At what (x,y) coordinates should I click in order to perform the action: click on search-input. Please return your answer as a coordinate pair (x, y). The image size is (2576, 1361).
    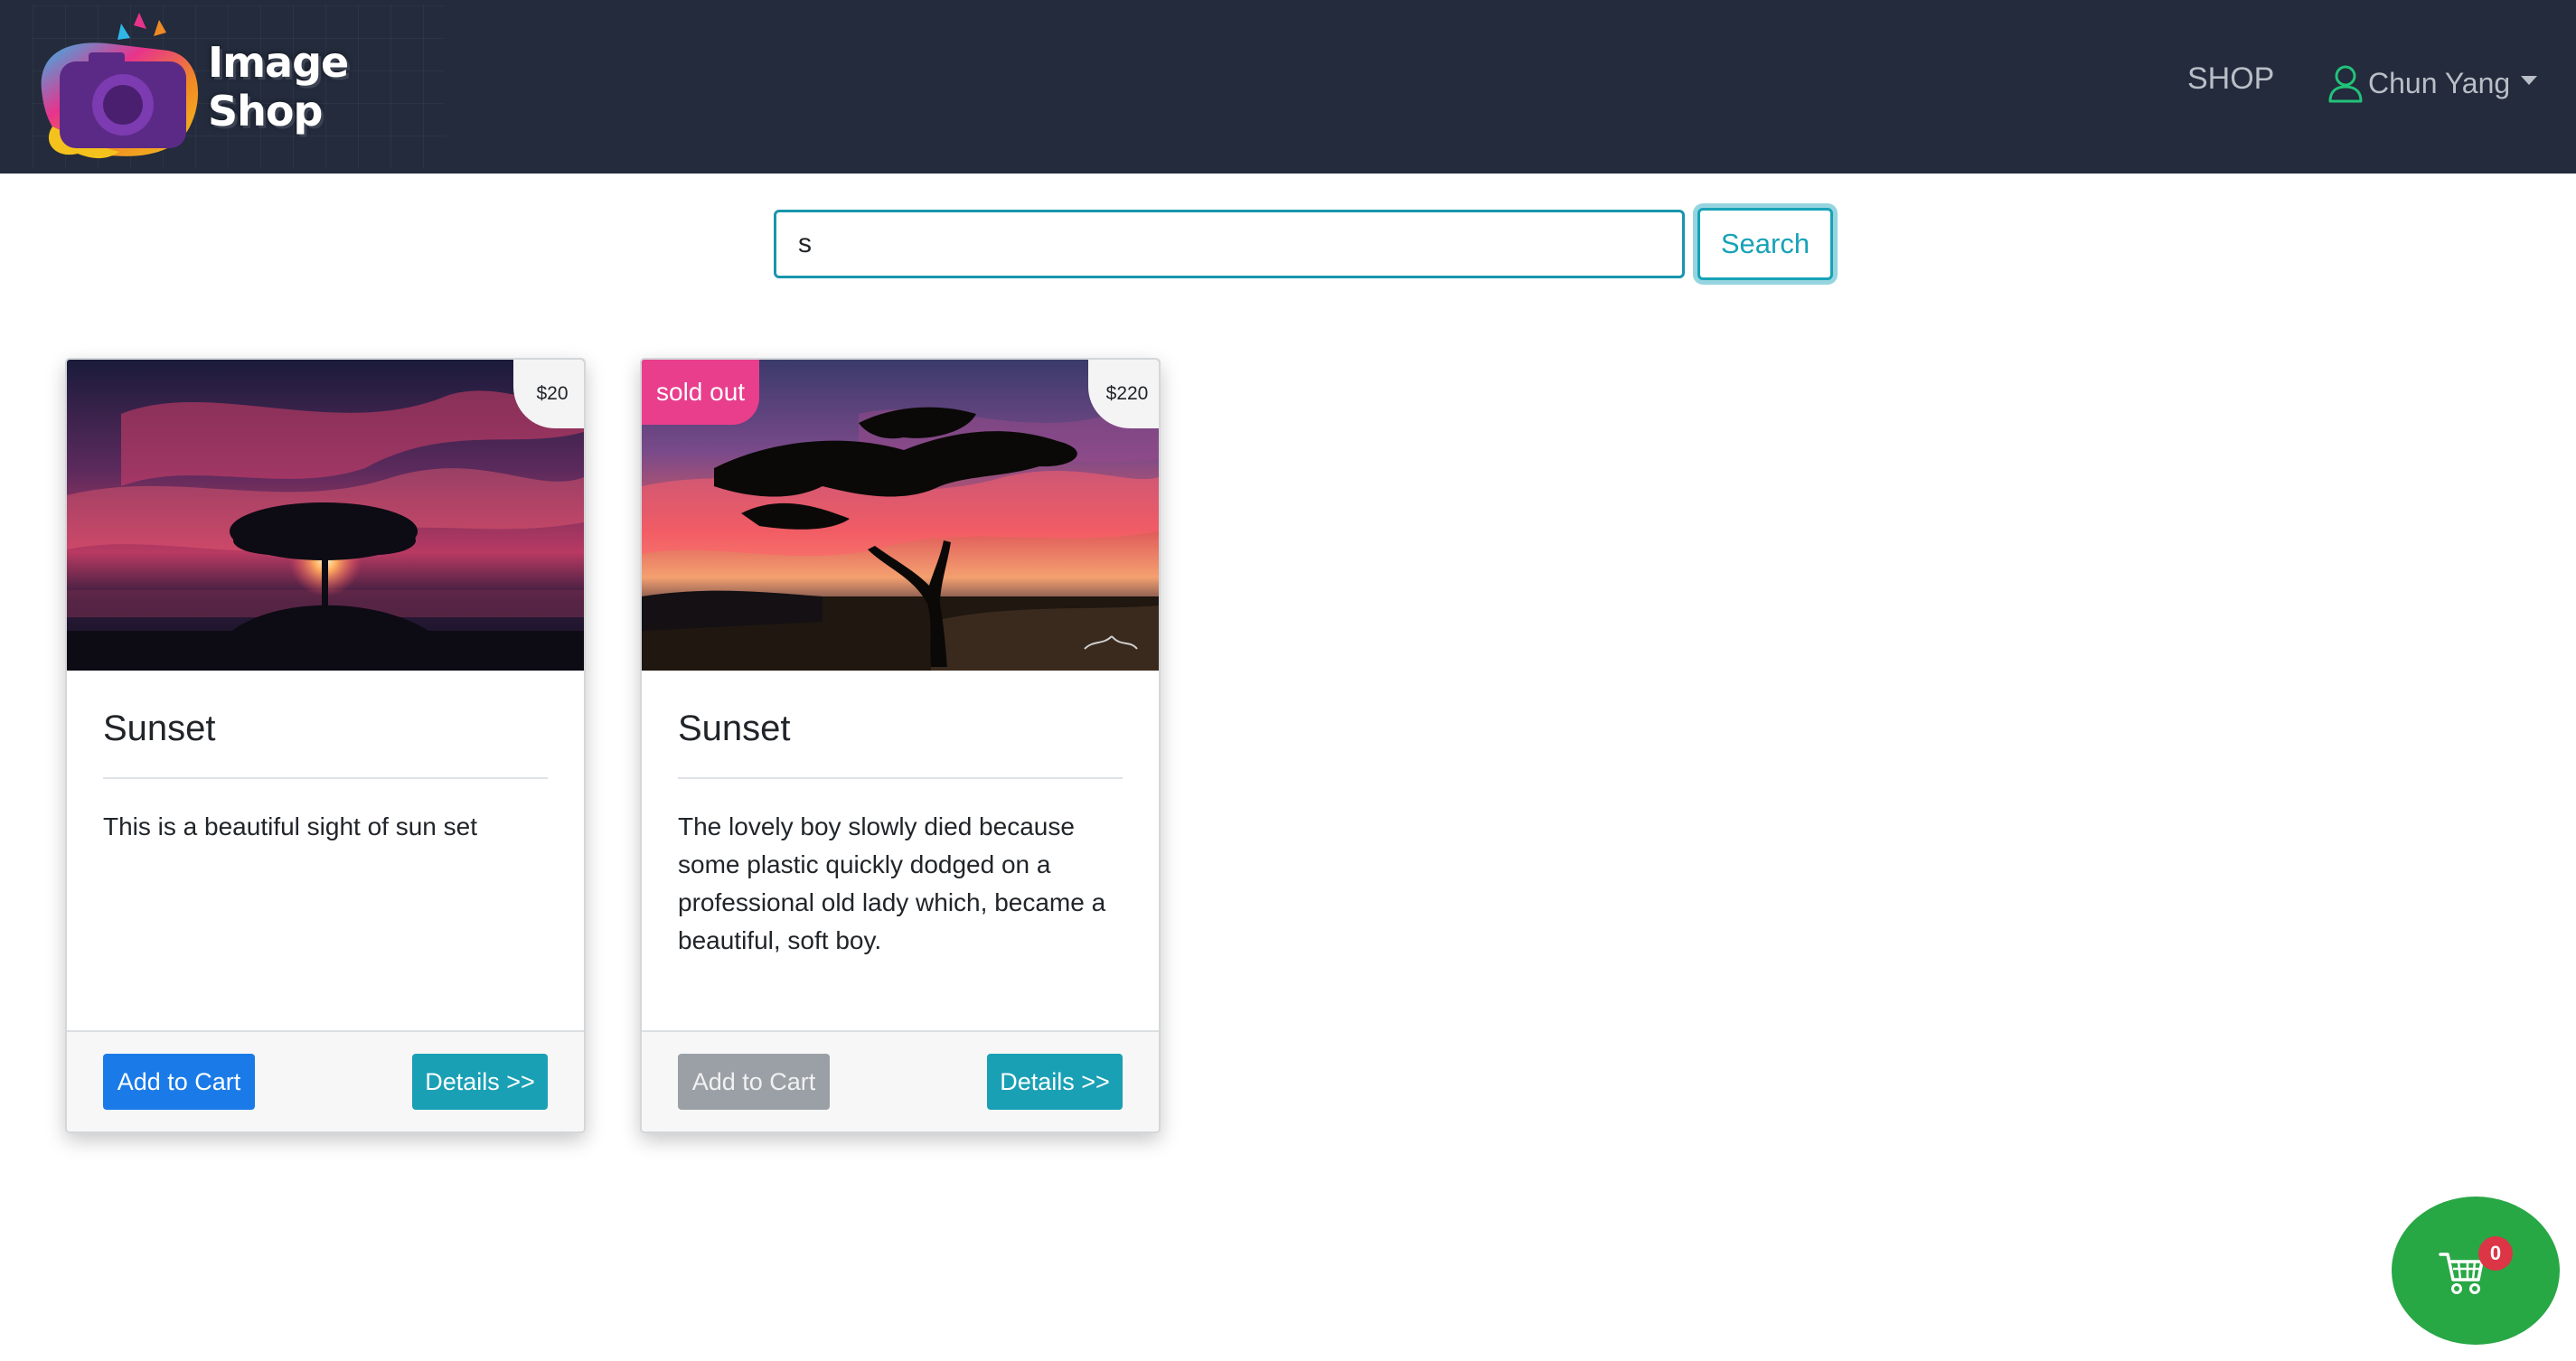
    Looking at the image, I should click on (1230, 244).